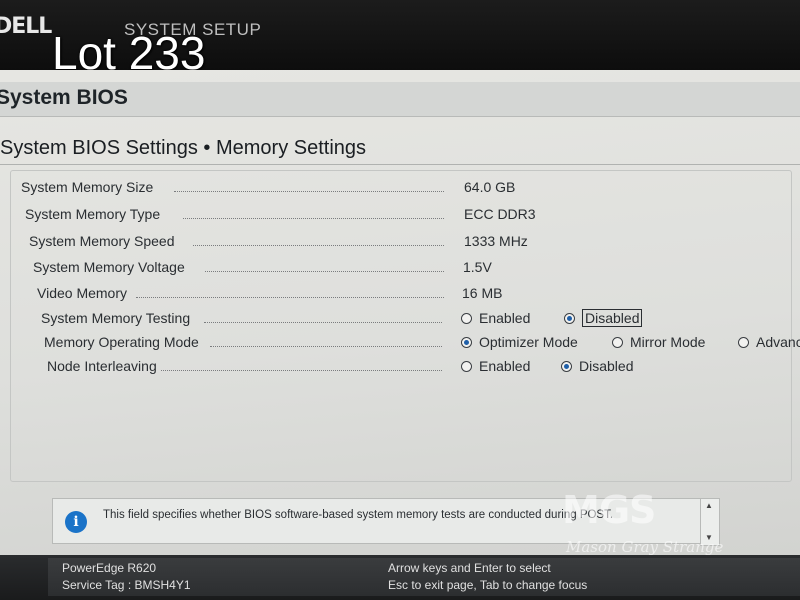 This screenshot has width=800, height=600. Describe the element at coordinates (401, 270) in the screenshot. I see `setting-row-memory-voltage: System Memory Voltage 1.5V` at that location.